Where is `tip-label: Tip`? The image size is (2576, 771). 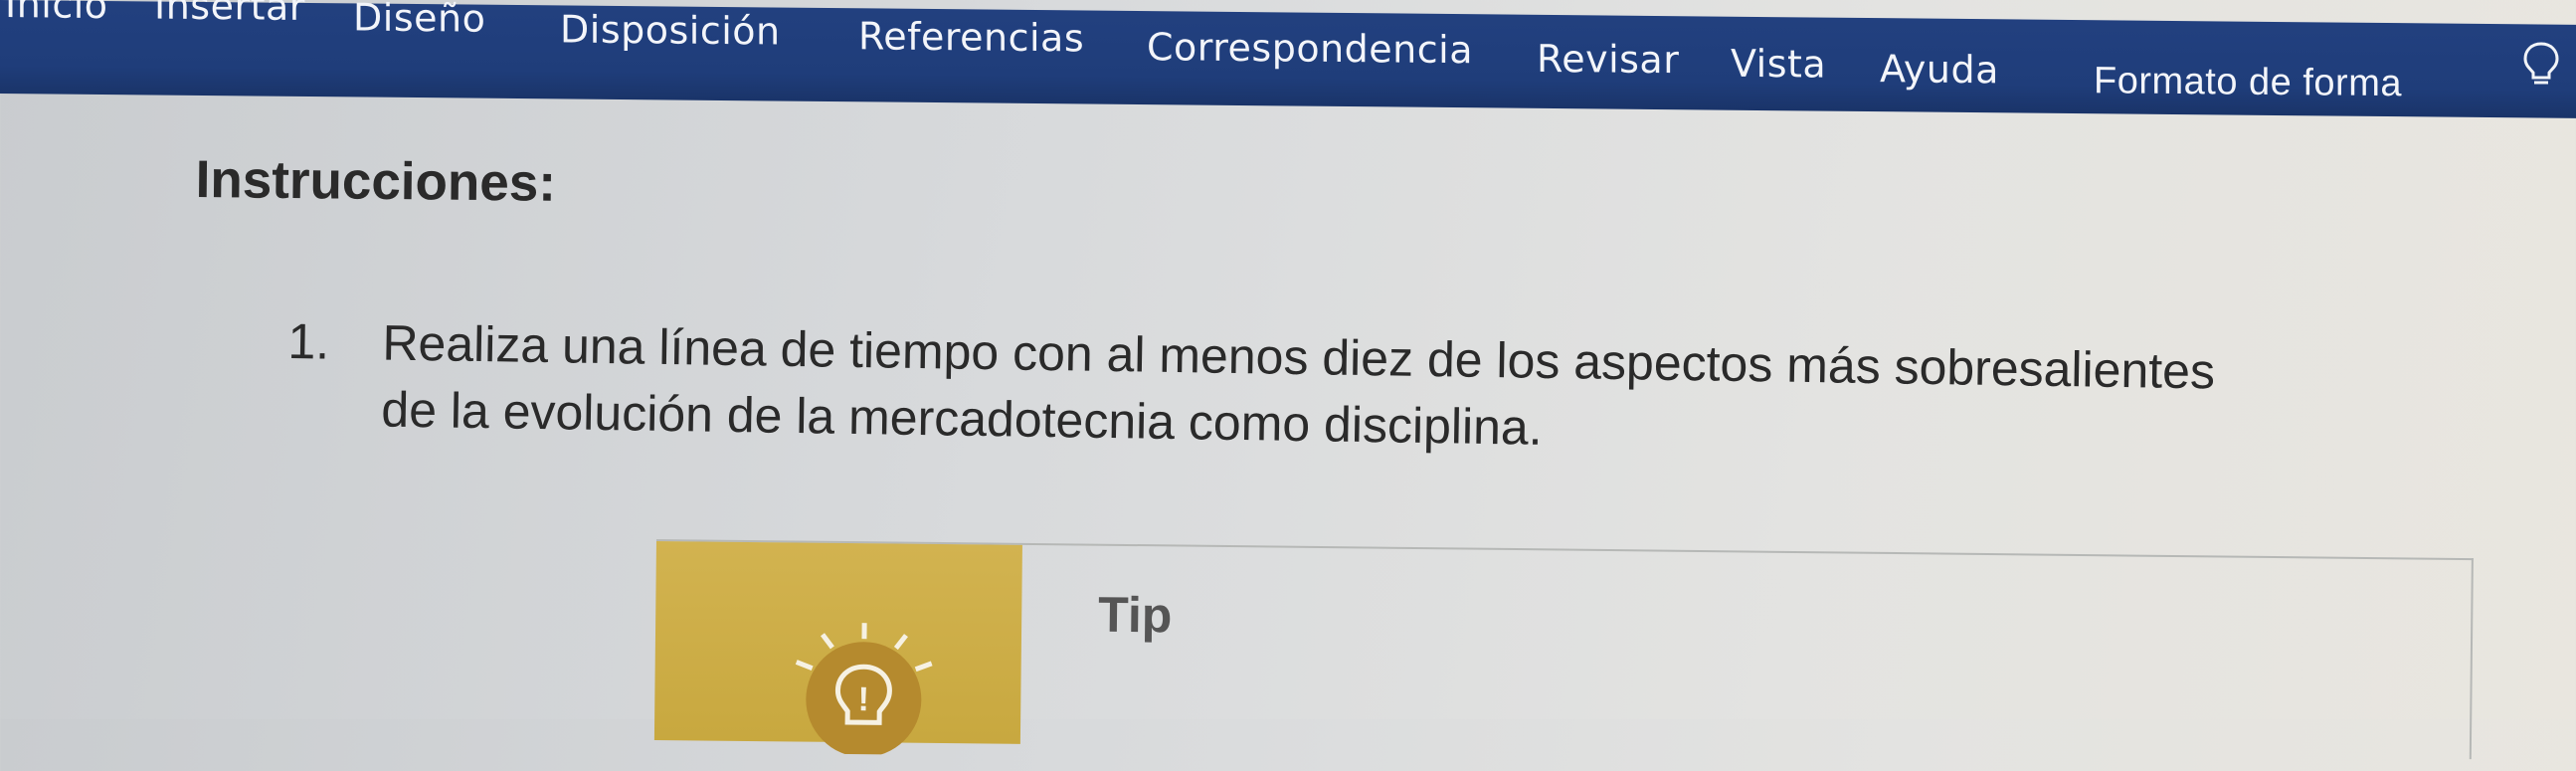
tip-label: Tip is located at coordinates (1135, 615).